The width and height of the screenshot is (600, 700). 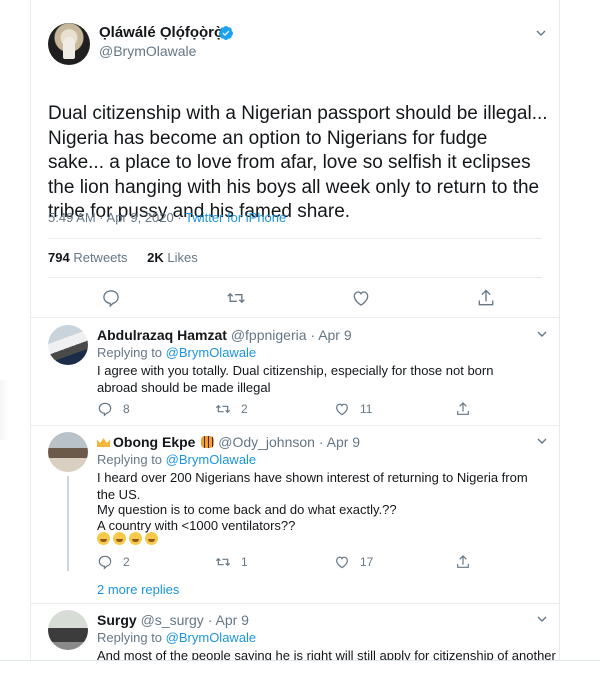 I want to click on reply-header: Abdulrazaq Hamzat @fppnigeria · Apr 9, so click(x=224, y=335).